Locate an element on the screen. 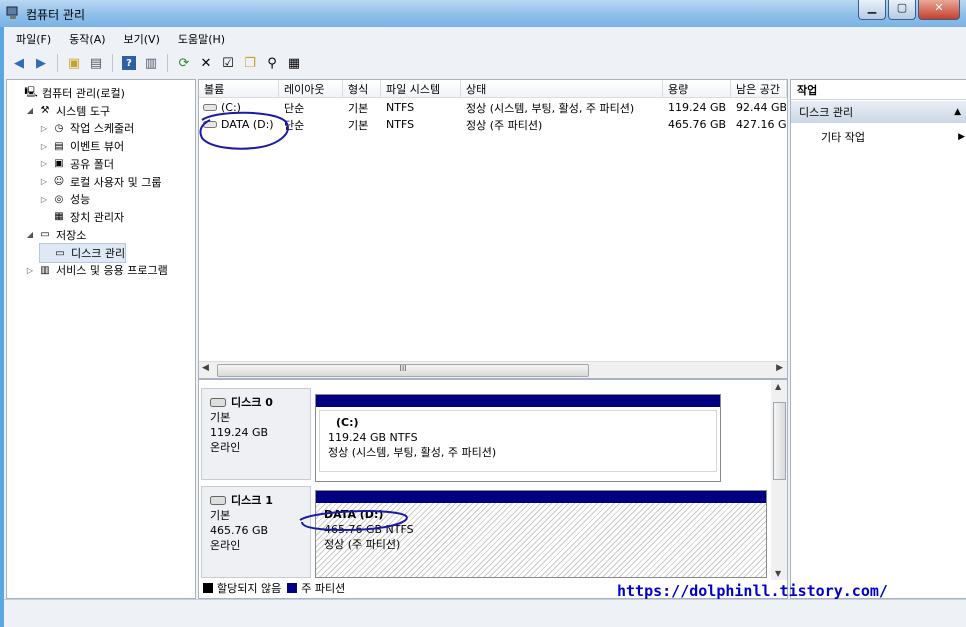 The width and height of the screenshot is (966, 627). collapse-icon: ▲ is located at coordinates (957, 112).